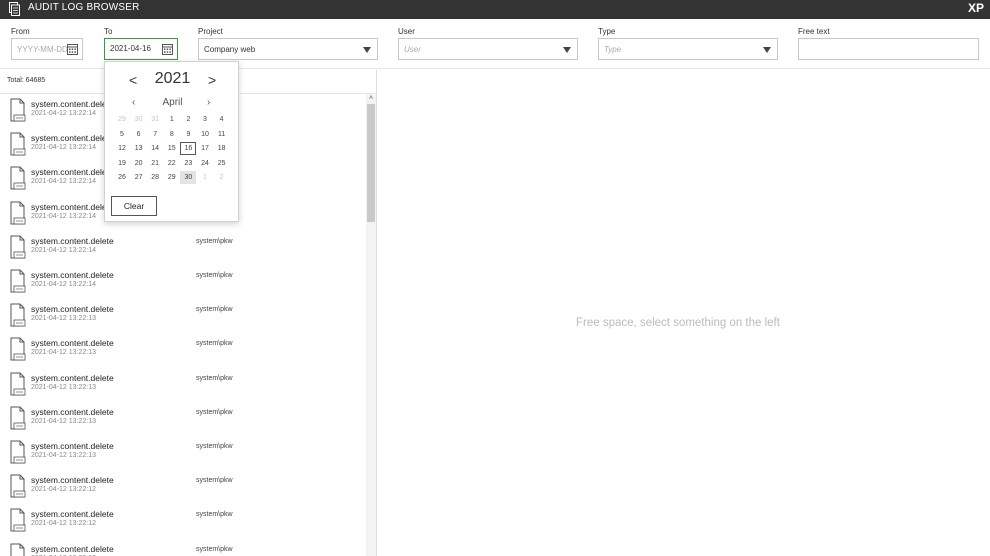 This screenshot has width=990, height=556. I want to click on date-picker-year: 2021, so click(172, 78).